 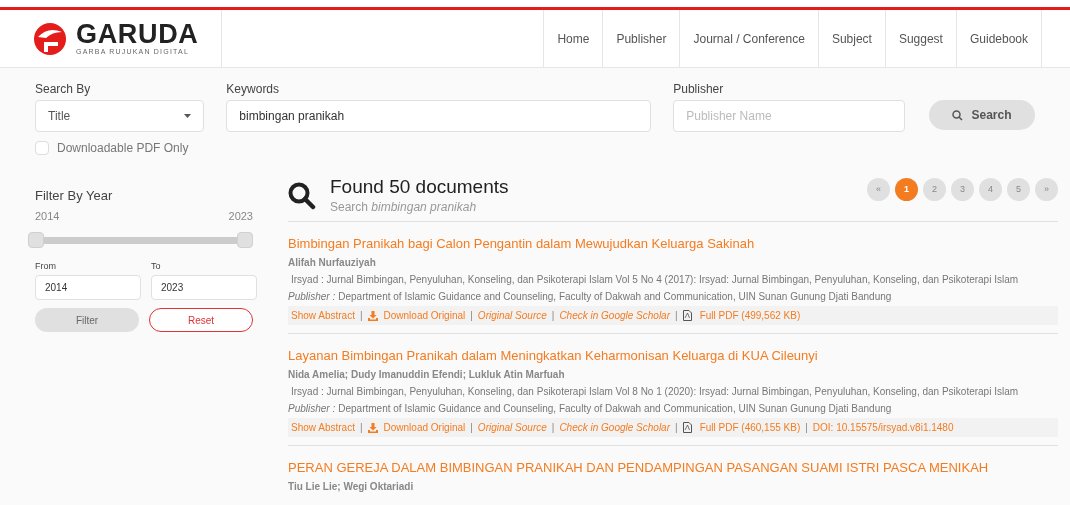 What do you see at coordinates (921, 38) in the screenshot?
I see `nav-link: Suggest` at bounding box center [921, 38].